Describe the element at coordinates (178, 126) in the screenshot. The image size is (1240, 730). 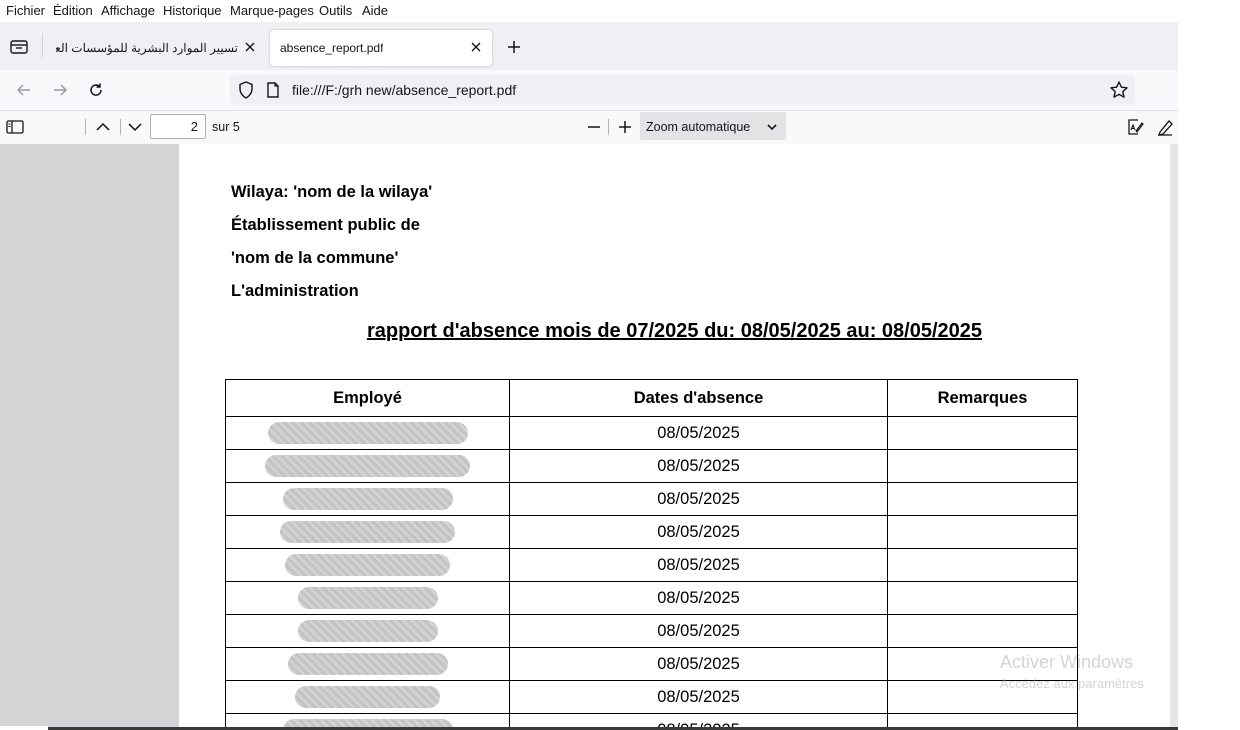
I see `page-number-input` at that location.